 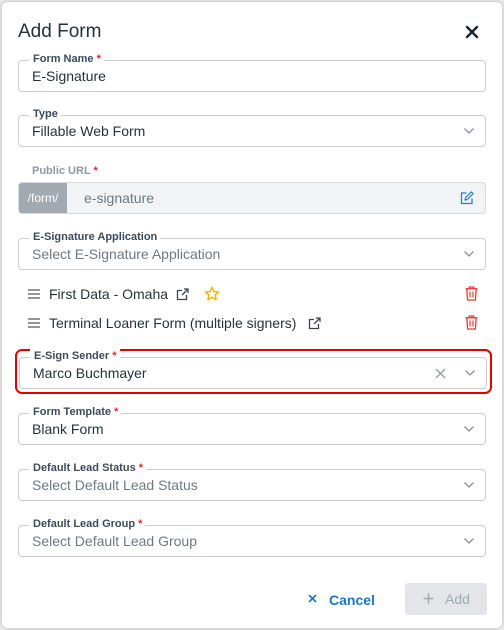 I want to click on url-prefix: /form/, so click(x=43, y=198).